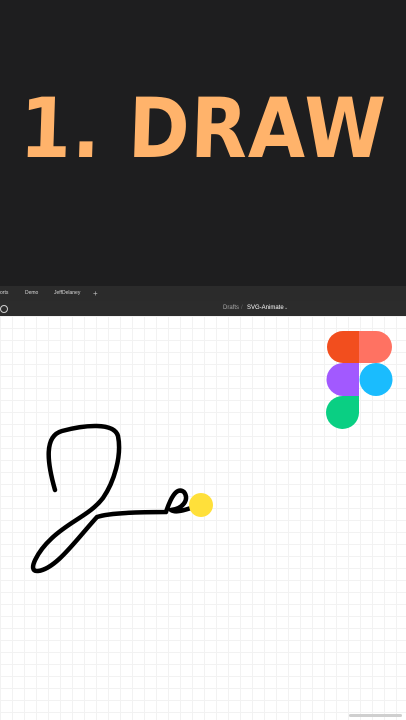 The height and width of the screenshot is (720, 406). What do you see at coordinates (359, 380) in the screenshot?
I see `figma-logo-icon` at bounding box center [359, 380].